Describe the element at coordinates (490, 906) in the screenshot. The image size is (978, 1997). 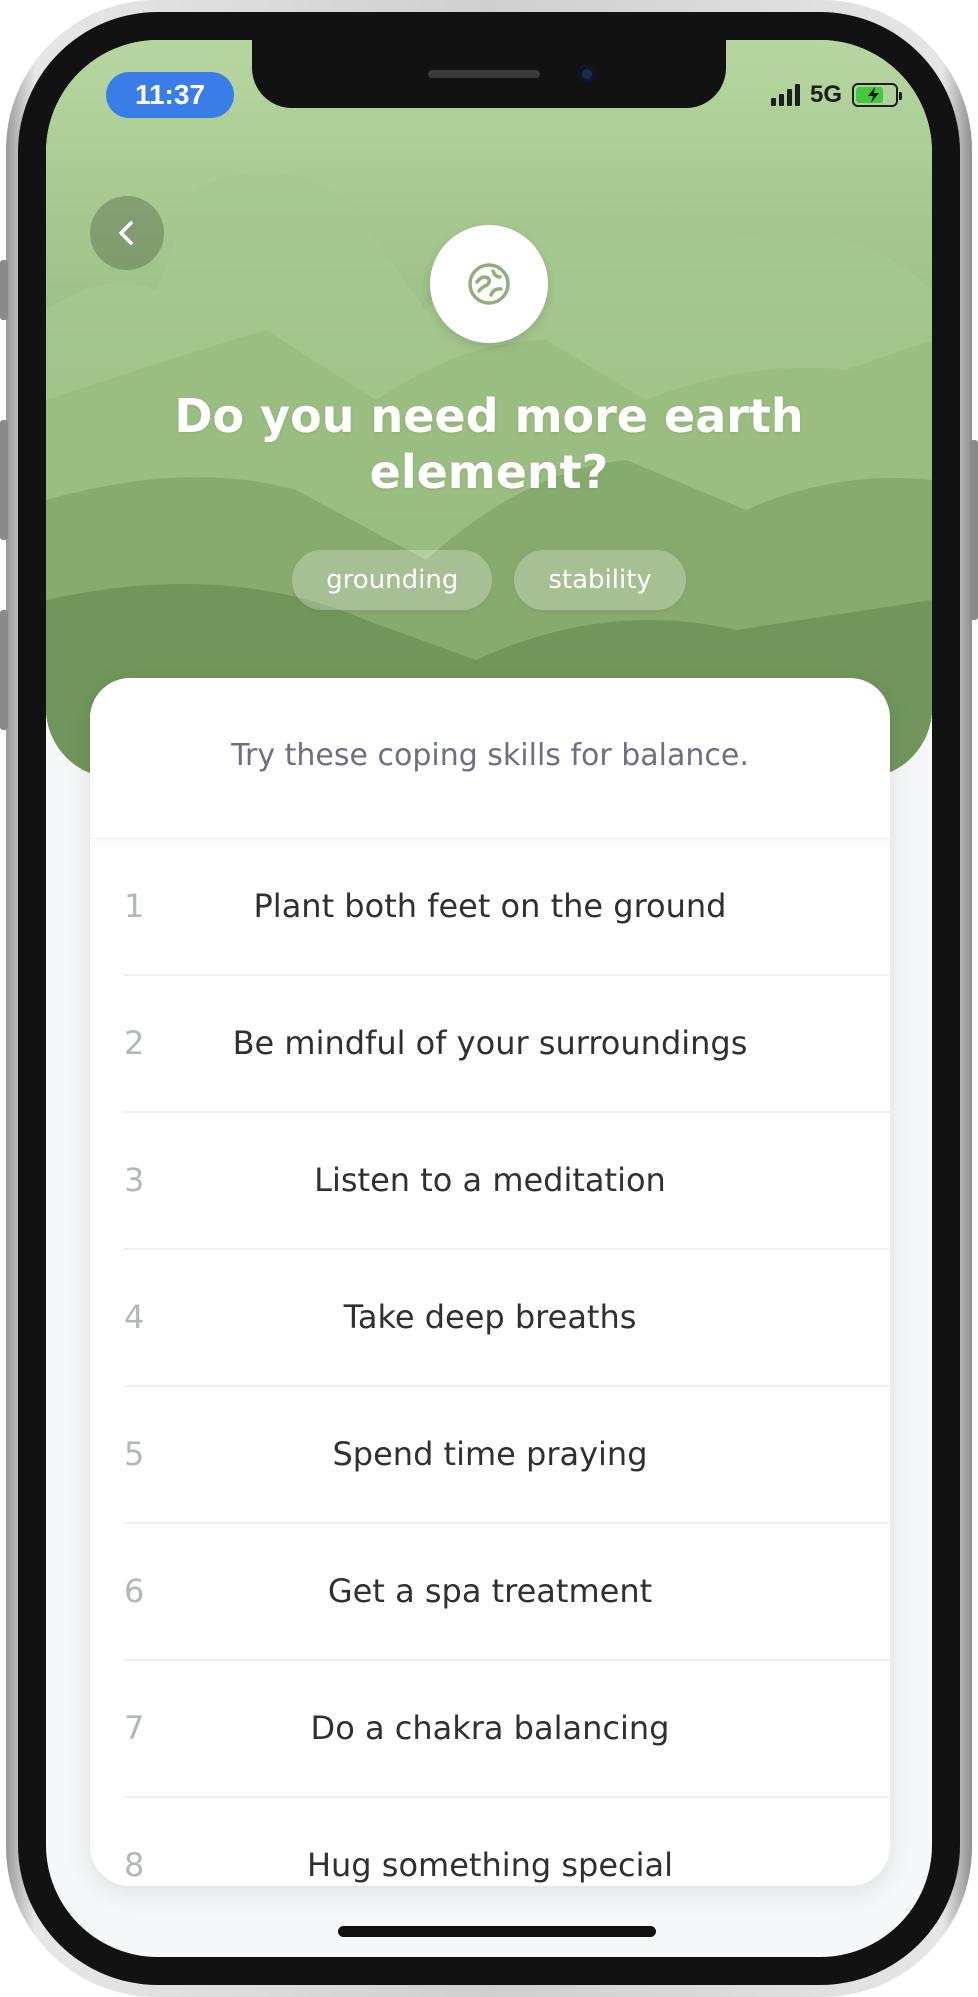
I see `skill-text: Plant both feet on the ground` at that location.